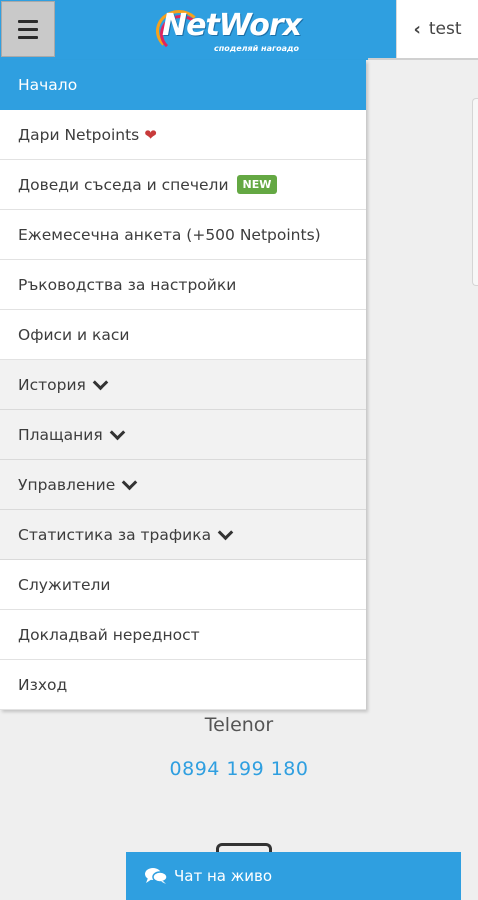 The image size is (478, 900). I want to click on menu-item-home: Начало, so click(183, 85).